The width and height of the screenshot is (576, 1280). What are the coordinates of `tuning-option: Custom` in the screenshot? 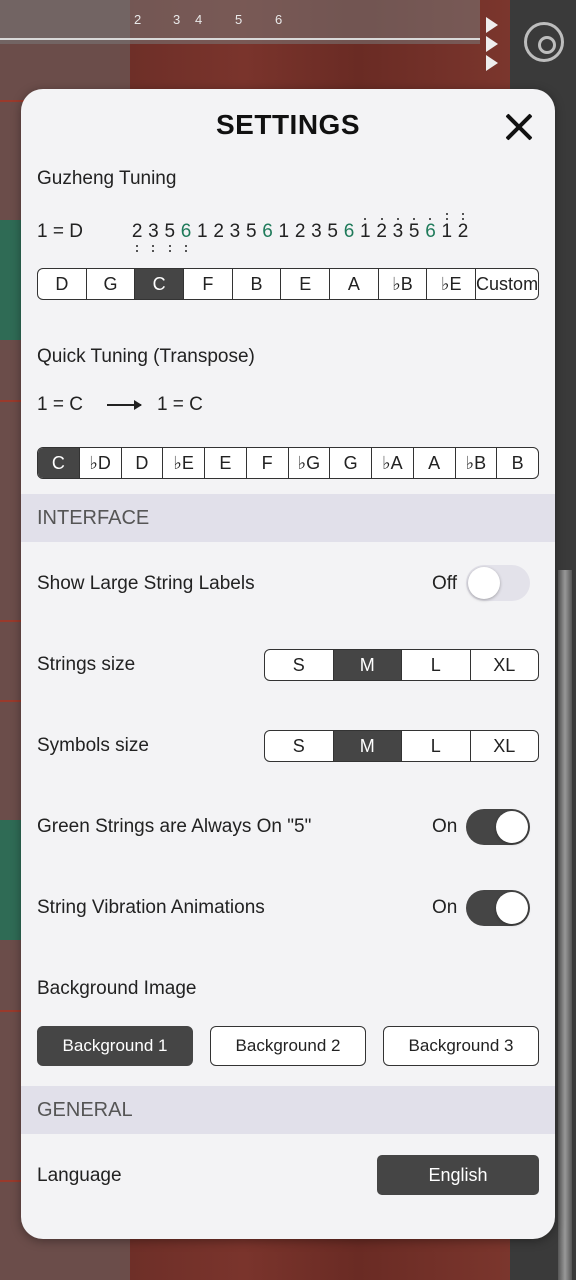 It's located at (506, 284).